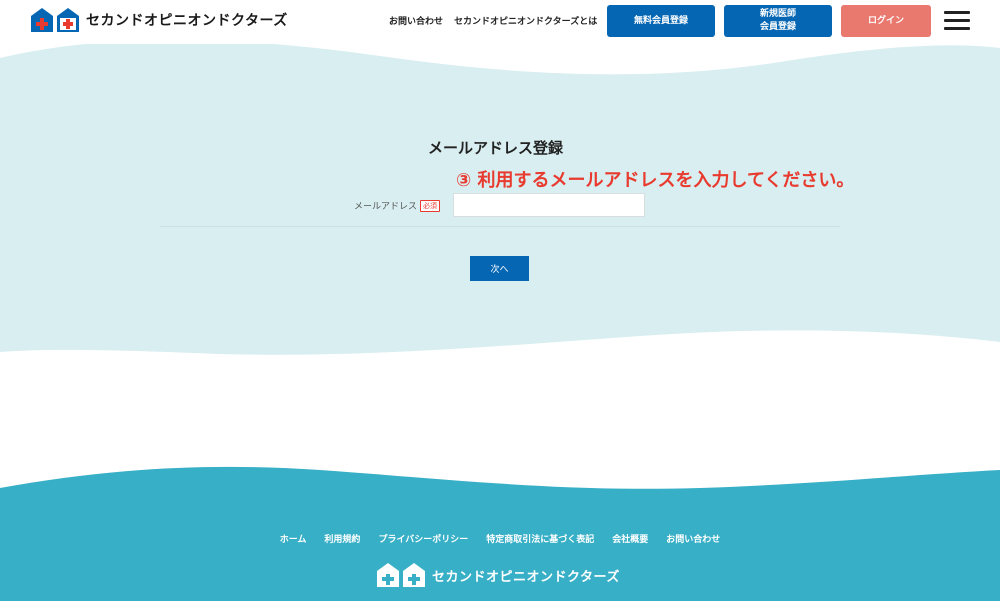 Image resolution: width=1000 pixels, height=601 pixels. Describe the element at coordinates (386, 207) in the screenshot. I see `email-label-text: メールアドレス` at that location.